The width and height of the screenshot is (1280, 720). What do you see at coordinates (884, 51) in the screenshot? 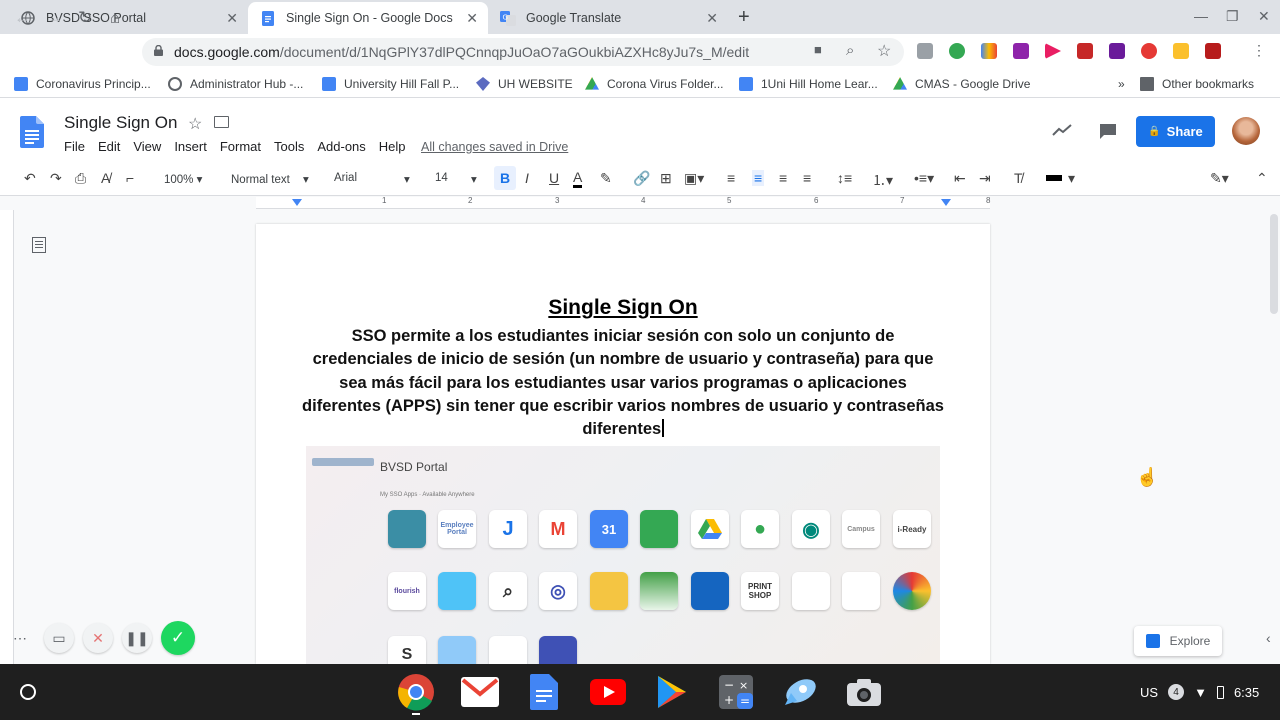
I see `bookmark-star-icon: ☆` at bounding box center [884, 51].